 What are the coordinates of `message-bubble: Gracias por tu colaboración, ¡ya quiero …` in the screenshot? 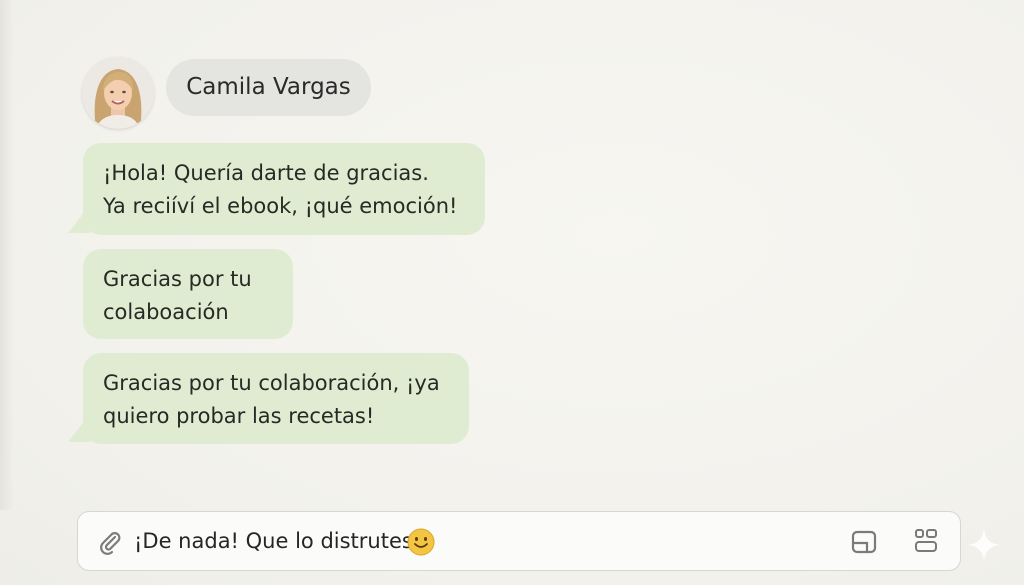 It's located at (276, 398).